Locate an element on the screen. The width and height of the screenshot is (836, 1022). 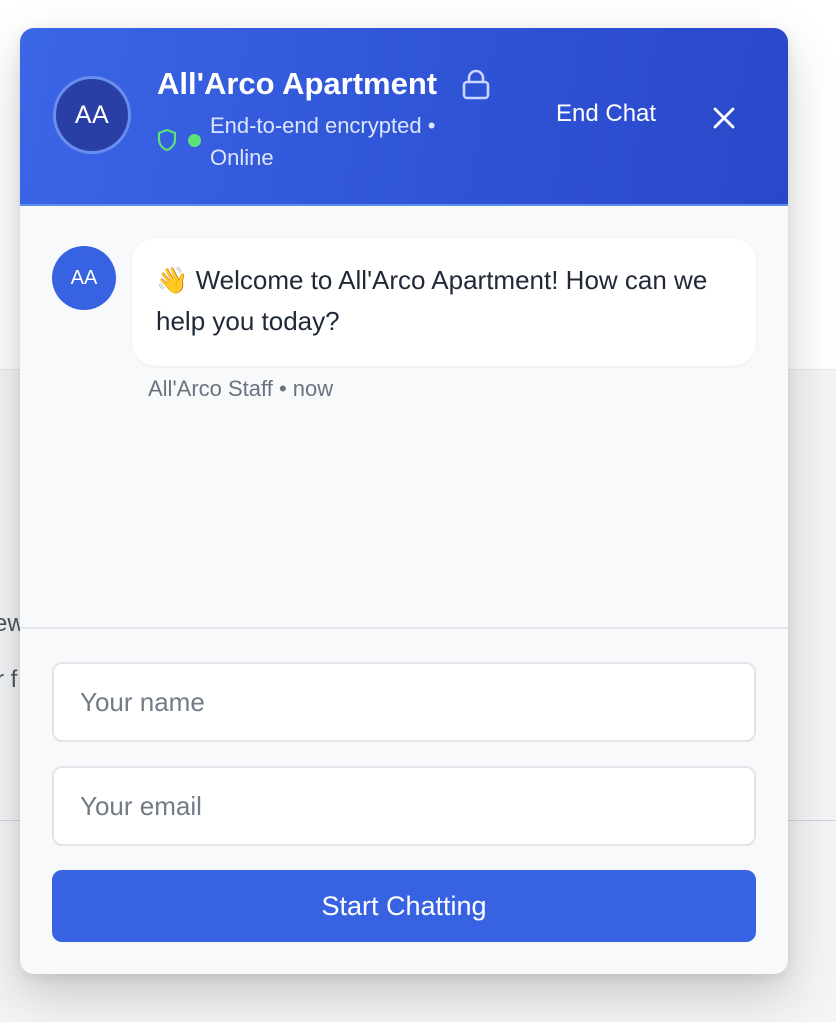
chat-title: All'Arco Apartment is located at coordinates (297, 83).